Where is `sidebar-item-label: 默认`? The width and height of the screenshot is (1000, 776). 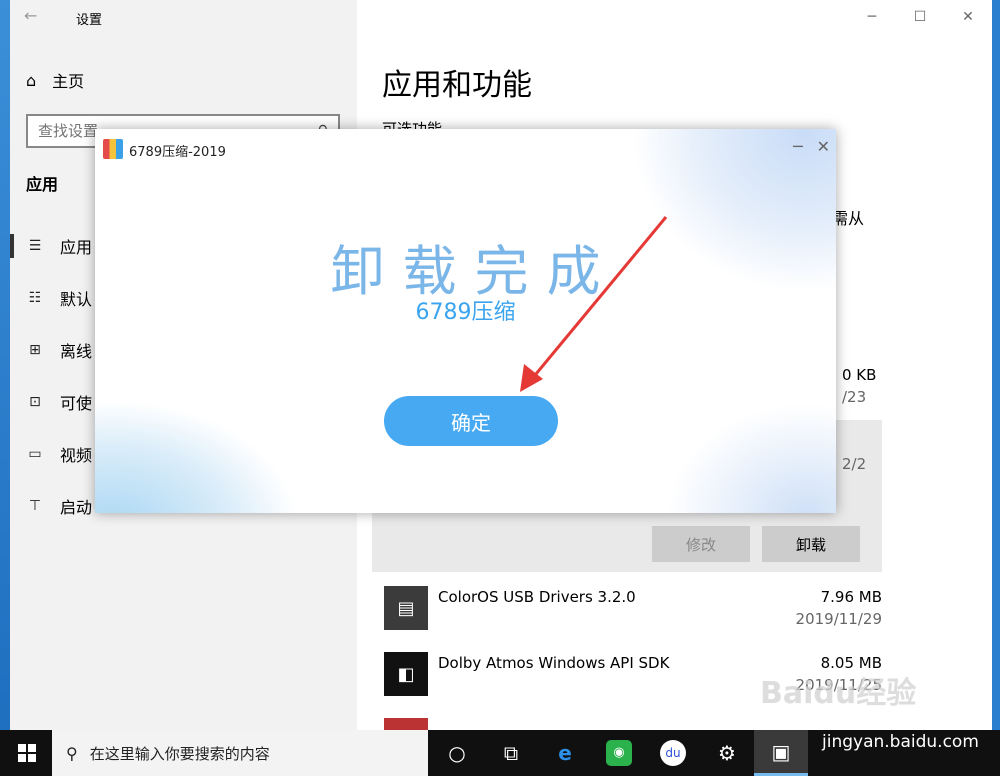
sidebar-item-label: 默认 is located at coordinates (76, 299).